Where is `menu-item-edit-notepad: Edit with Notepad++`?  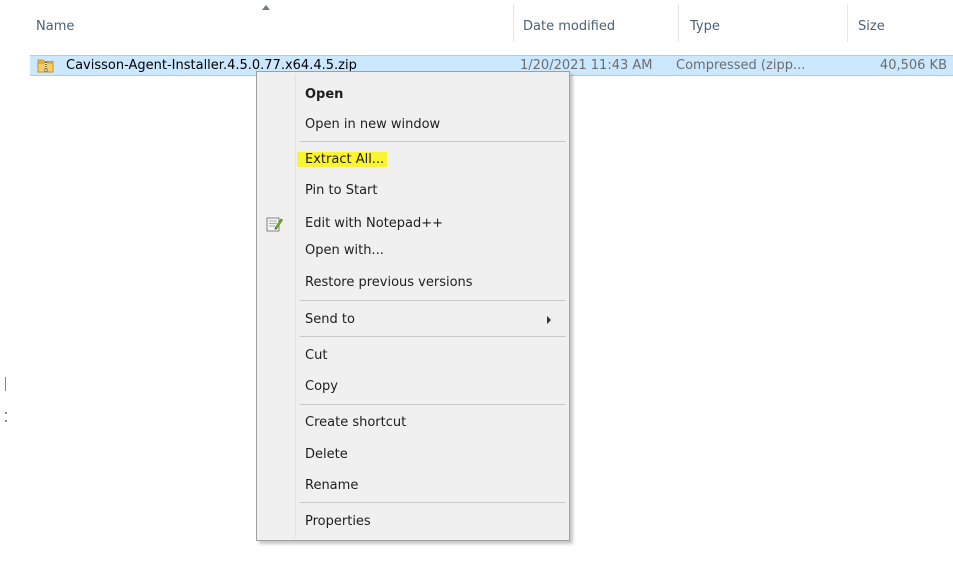 menu-item-edit-notepad: Edit with Notepad++ is located at coordinates (371, 224).